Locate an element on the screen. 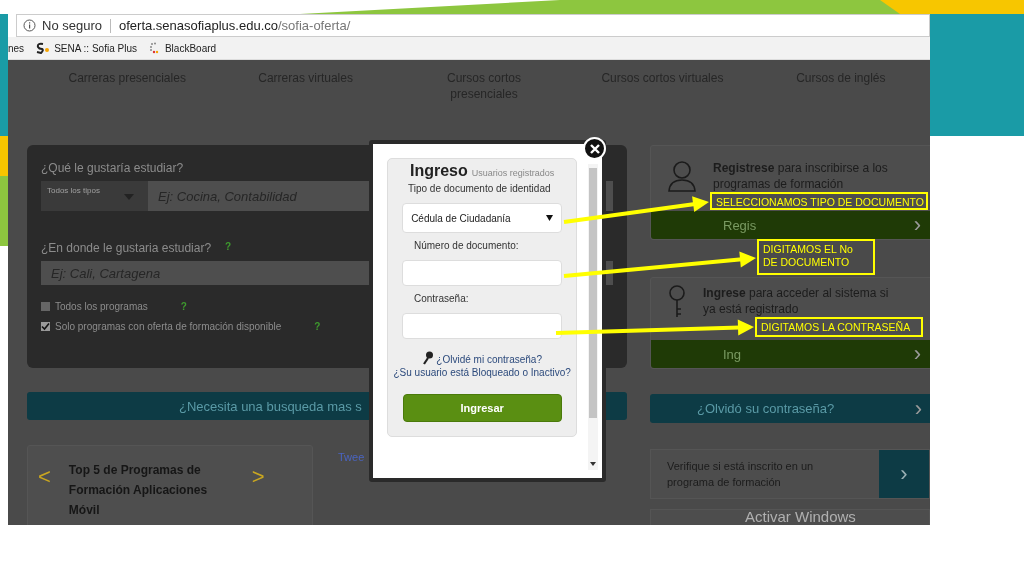  url-text: oferta.senasofiaplus.edu.co/sofia-oferta/ is located at coordinates (235, 25).